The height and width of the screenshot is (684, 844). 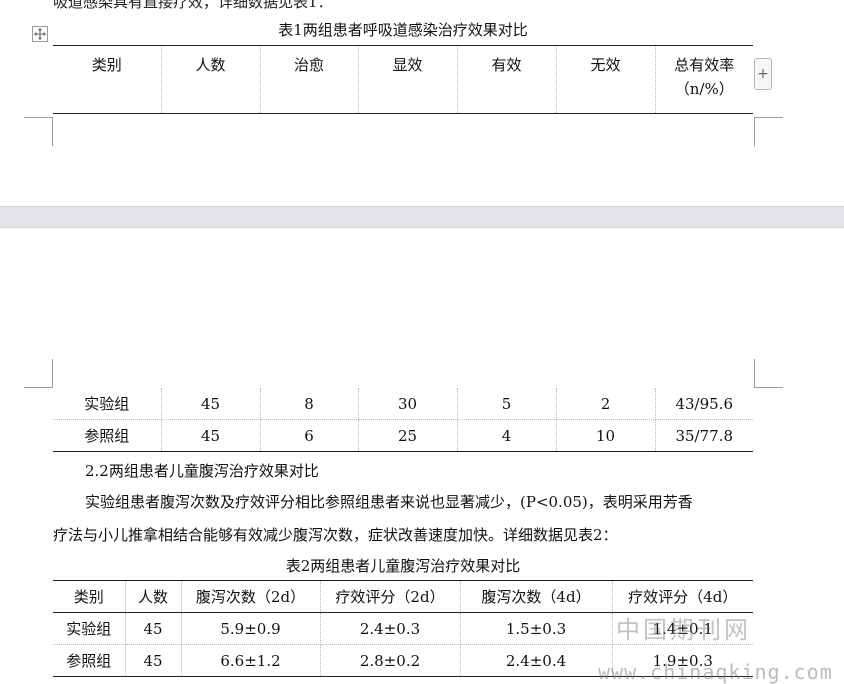 What do you see at coordinates (390, 596) in the screenshot?
I see `table2-header-cell: 疗效评分（2d）` at bounding box center [390, 596].